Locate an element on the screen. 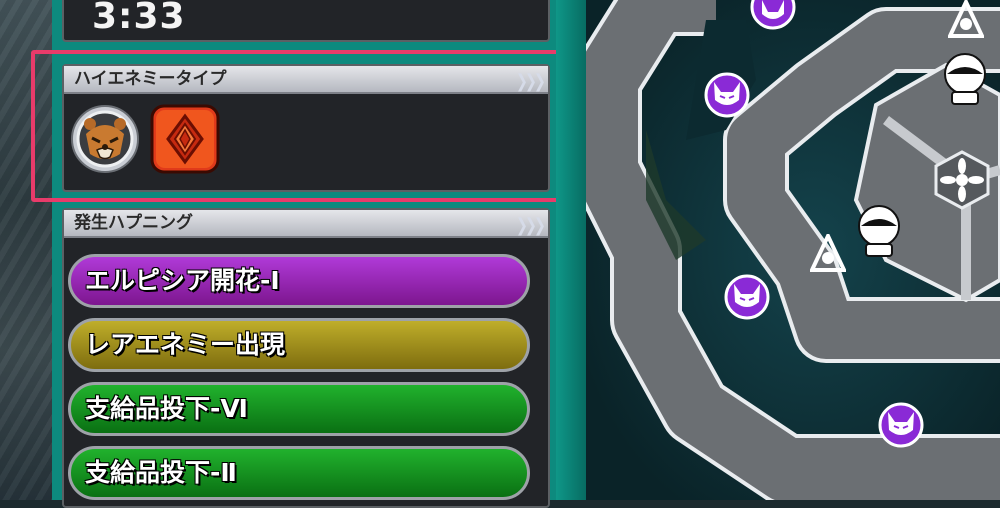 Image resolution: width=1000 pixels, height=508 pixels. happening-item-supply-drop-6: 支給品投下-Ⅵ is located at coordinates (299, 409).